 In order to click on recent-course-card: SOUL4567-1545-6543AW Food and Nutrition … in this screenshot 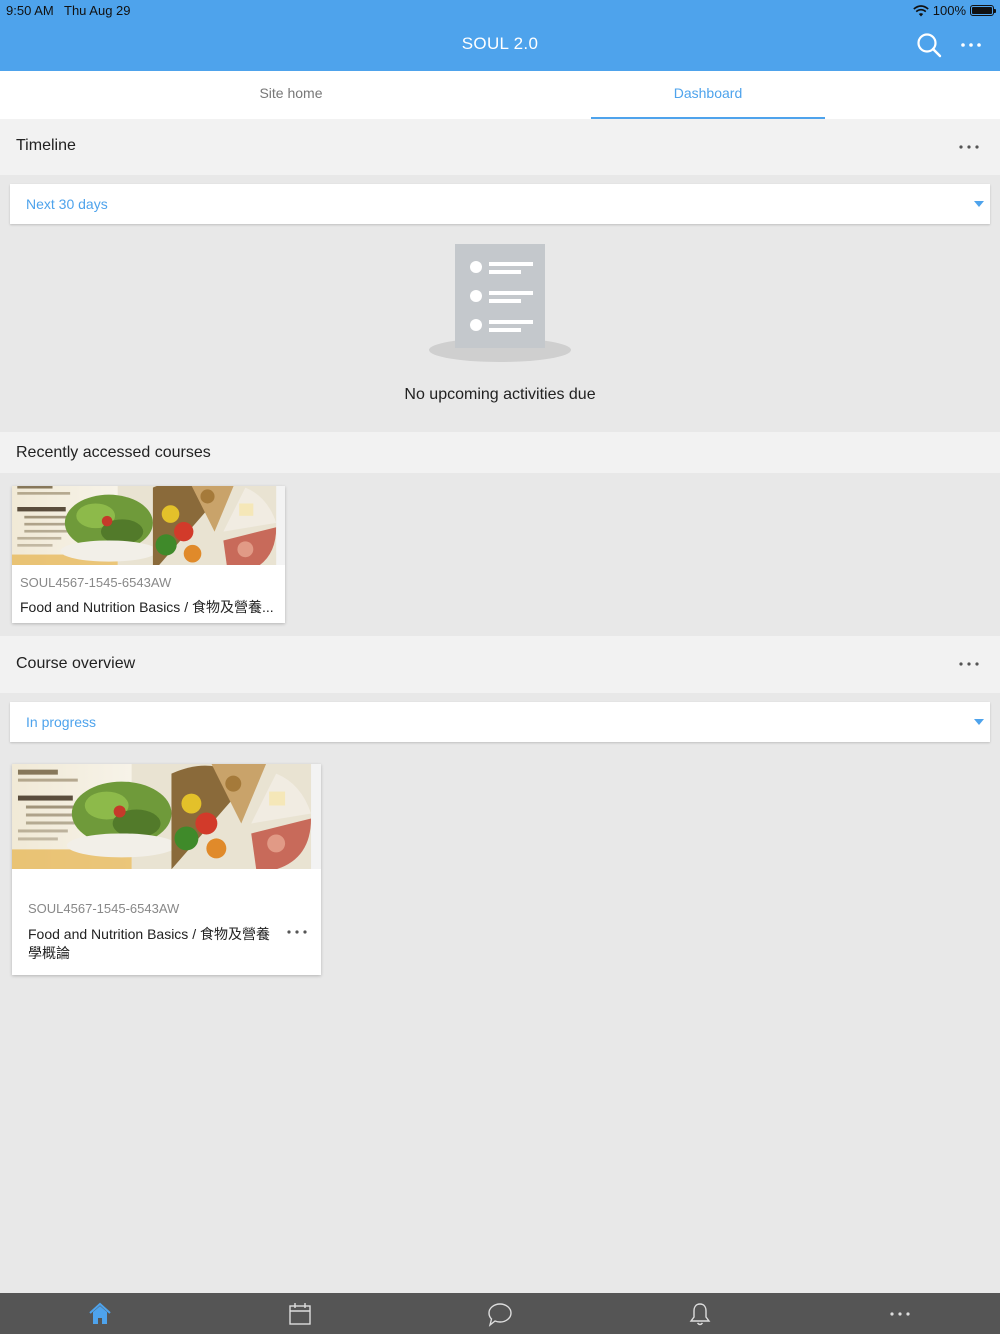, I will do `click(148, 554)`.